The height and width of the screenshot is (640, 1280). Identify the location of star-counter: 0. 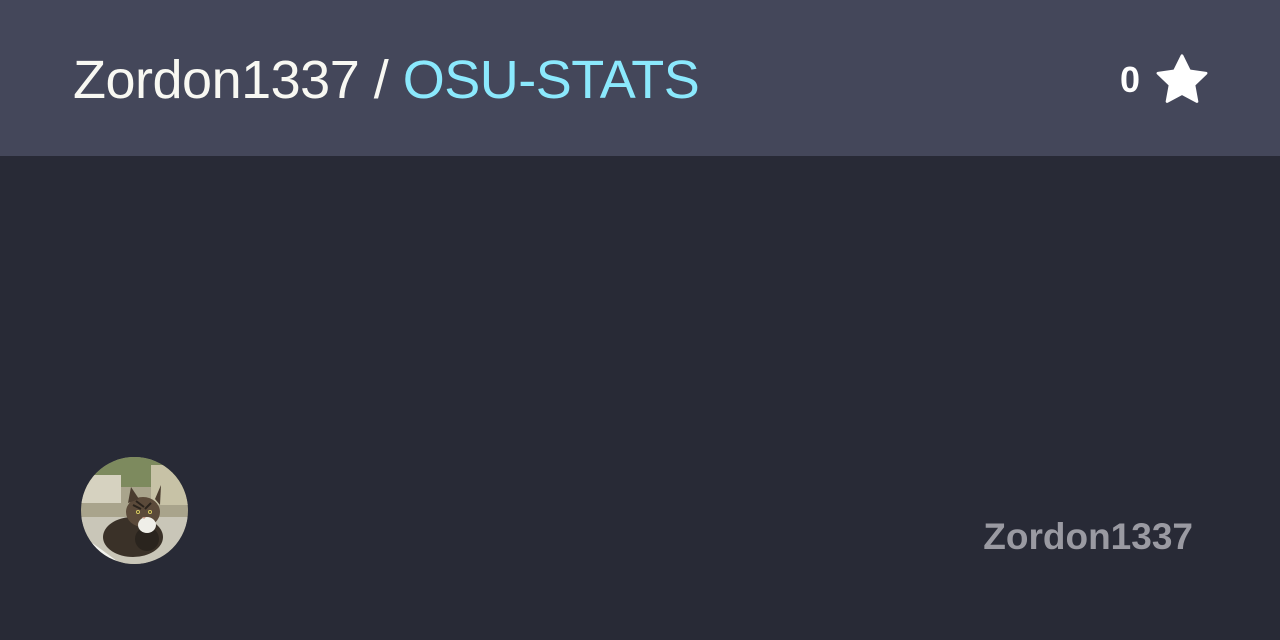
(1165, 80).